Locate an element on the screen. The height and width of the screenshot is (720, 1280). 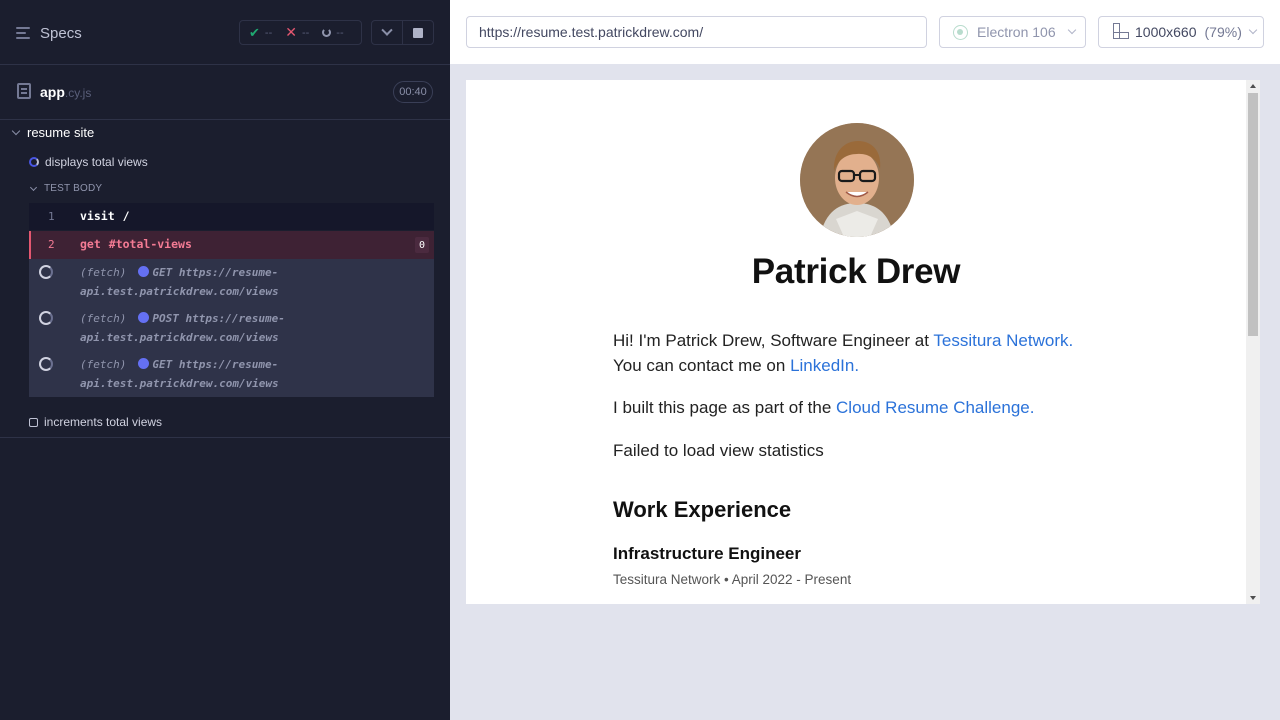
profile-photo is located at coordinates (857, 180).